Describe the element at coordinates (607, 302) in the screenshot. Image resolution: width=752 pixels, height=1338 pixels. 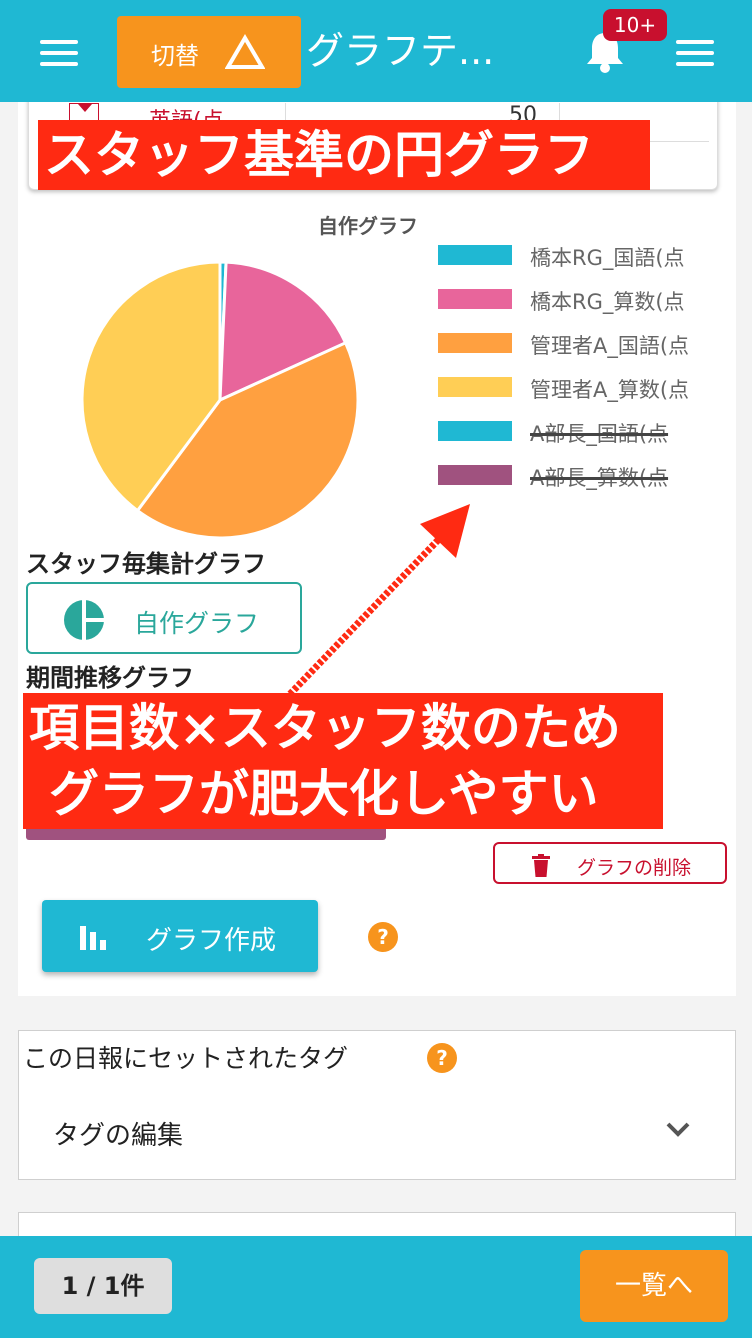
I see `legend-label: 橋本RG_算数(点` at that location.